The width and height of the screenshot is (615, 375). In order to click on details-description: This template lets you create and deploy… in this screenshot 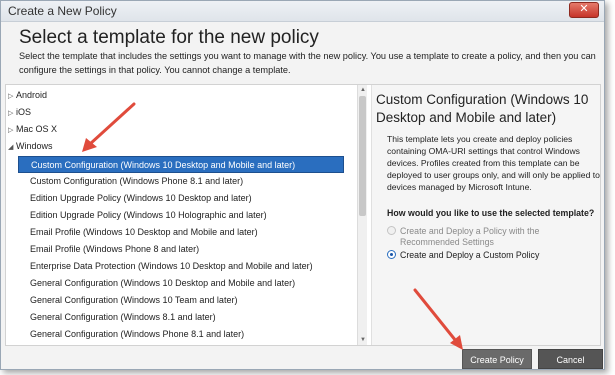, I will do `click(493, 163)`.